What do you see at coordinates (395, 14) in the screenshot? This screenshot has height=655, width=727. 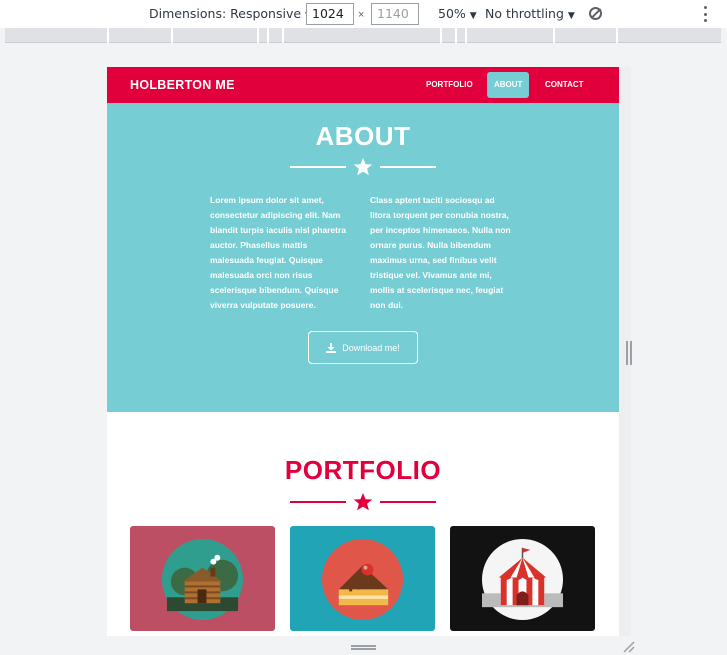 I see `height-input: 1140` at bounding box center [395, 14].